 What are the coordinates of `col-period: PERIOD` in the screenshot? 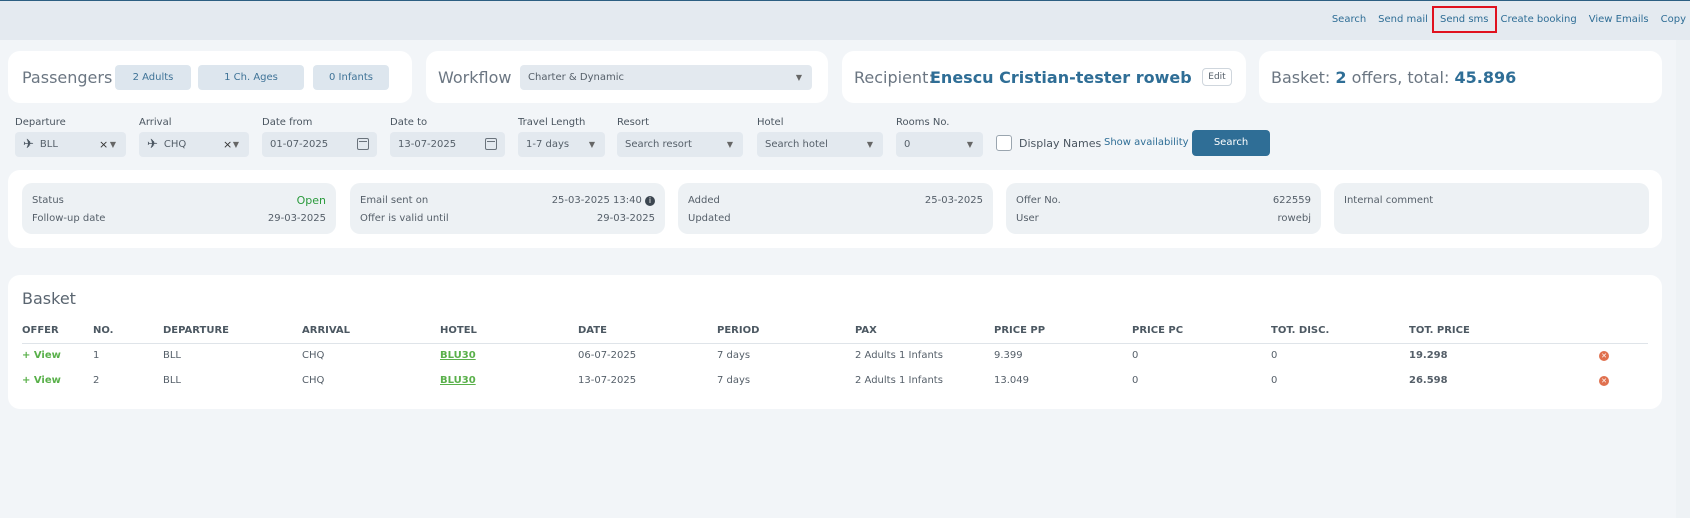 It's located at (786, 333).